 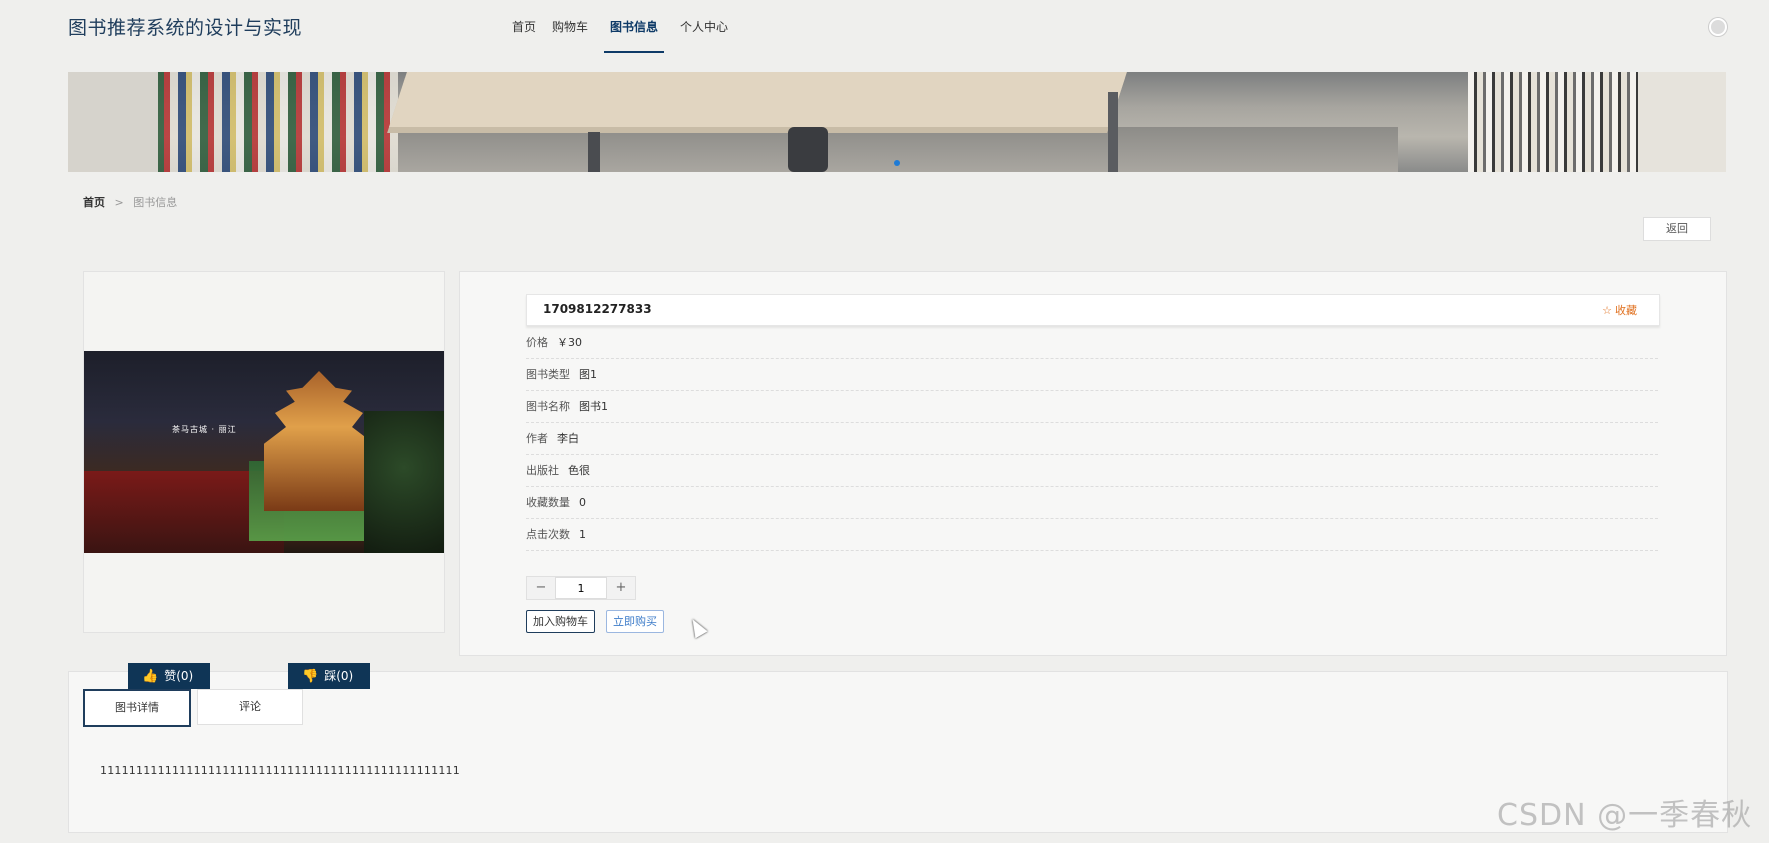 What do you see at coordinates (897, 163) in the screenshot?
I see `carousel-indicator-dot` at bounding box center [897, 163].